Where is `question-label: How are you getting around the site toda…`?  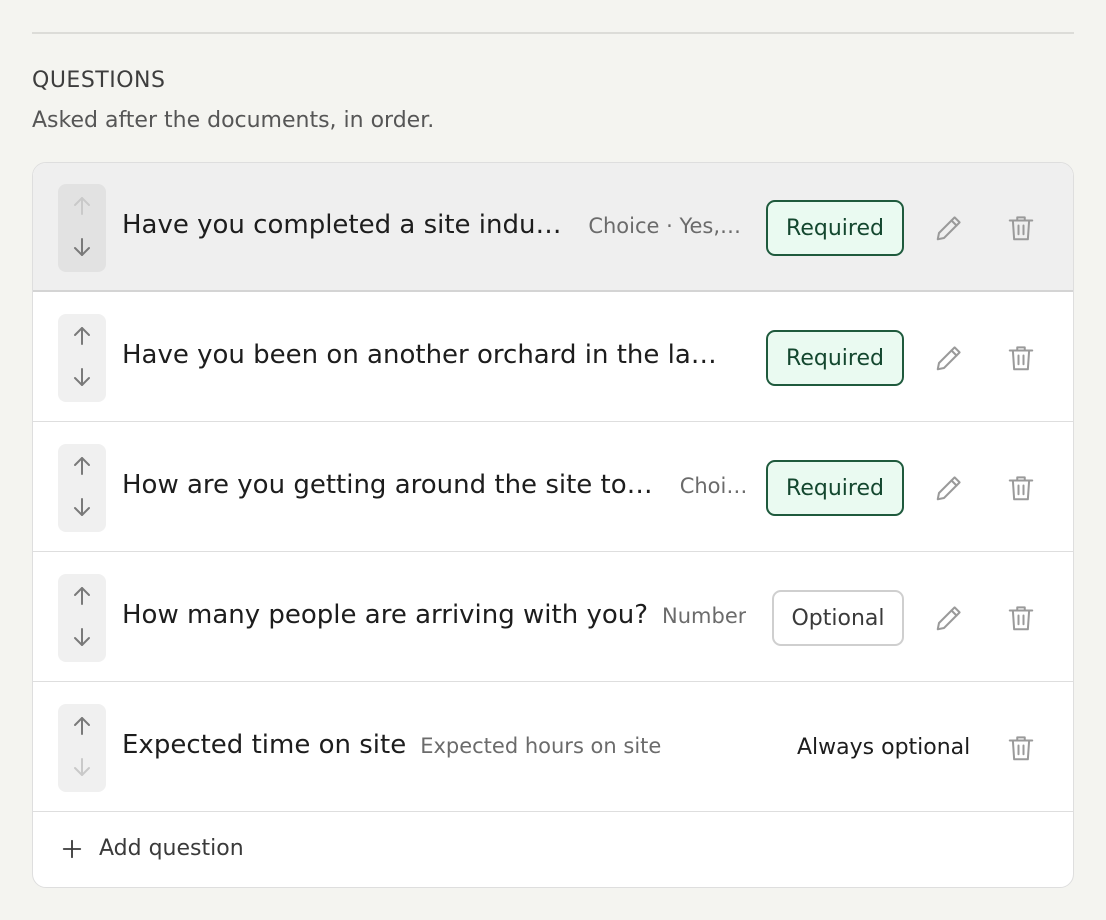 question-label: How are you getting around the site toda… is located at coordinates (394, 485).